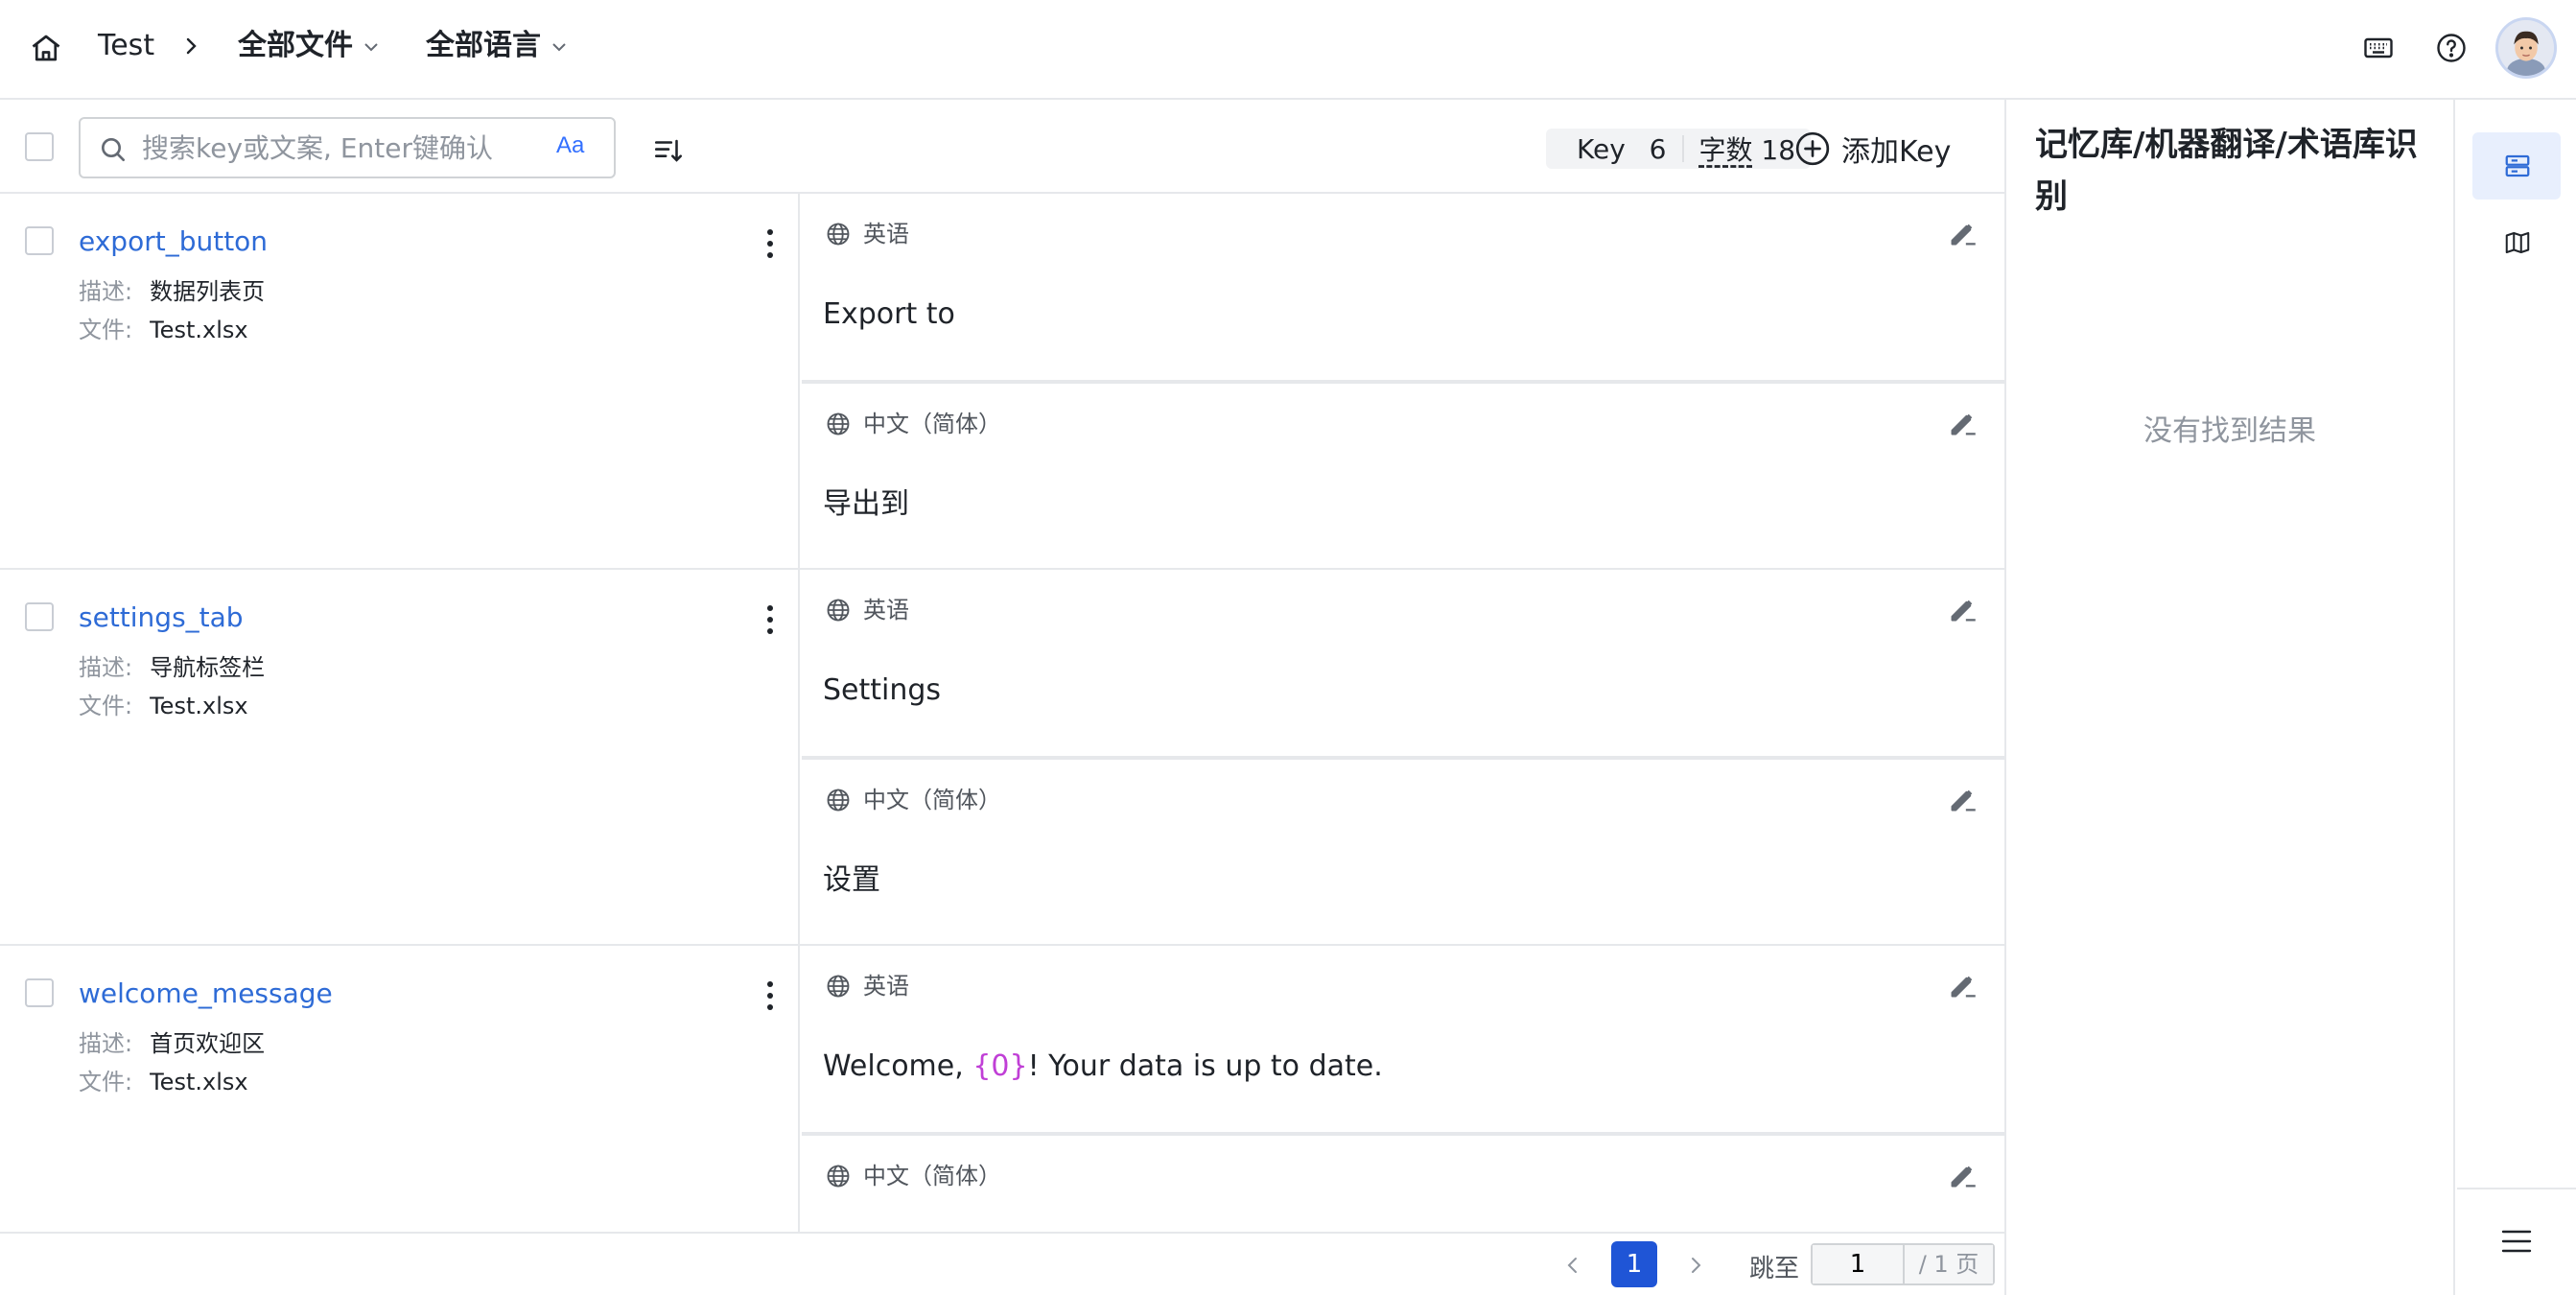  I want to click on word-count-label: 字数, so click(1725, 150).